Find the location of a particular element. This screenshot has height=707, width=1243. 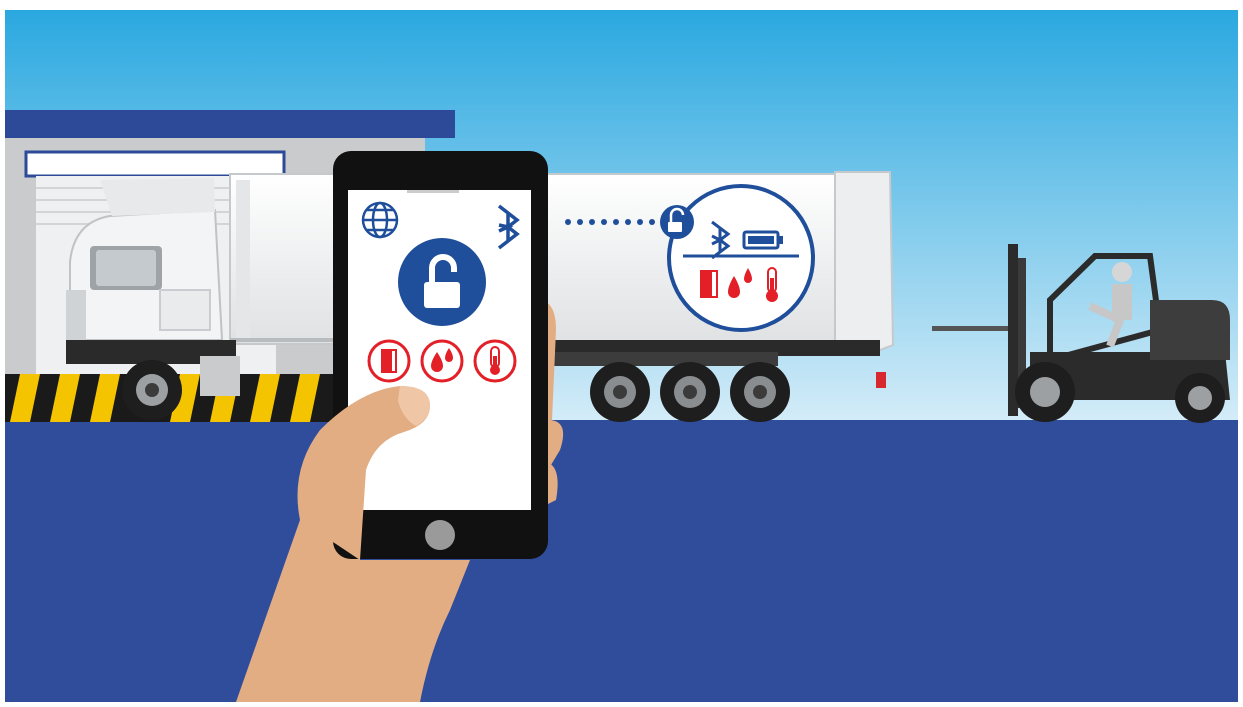

unlocked-padlock-icon is located at coordinates (442, 282).